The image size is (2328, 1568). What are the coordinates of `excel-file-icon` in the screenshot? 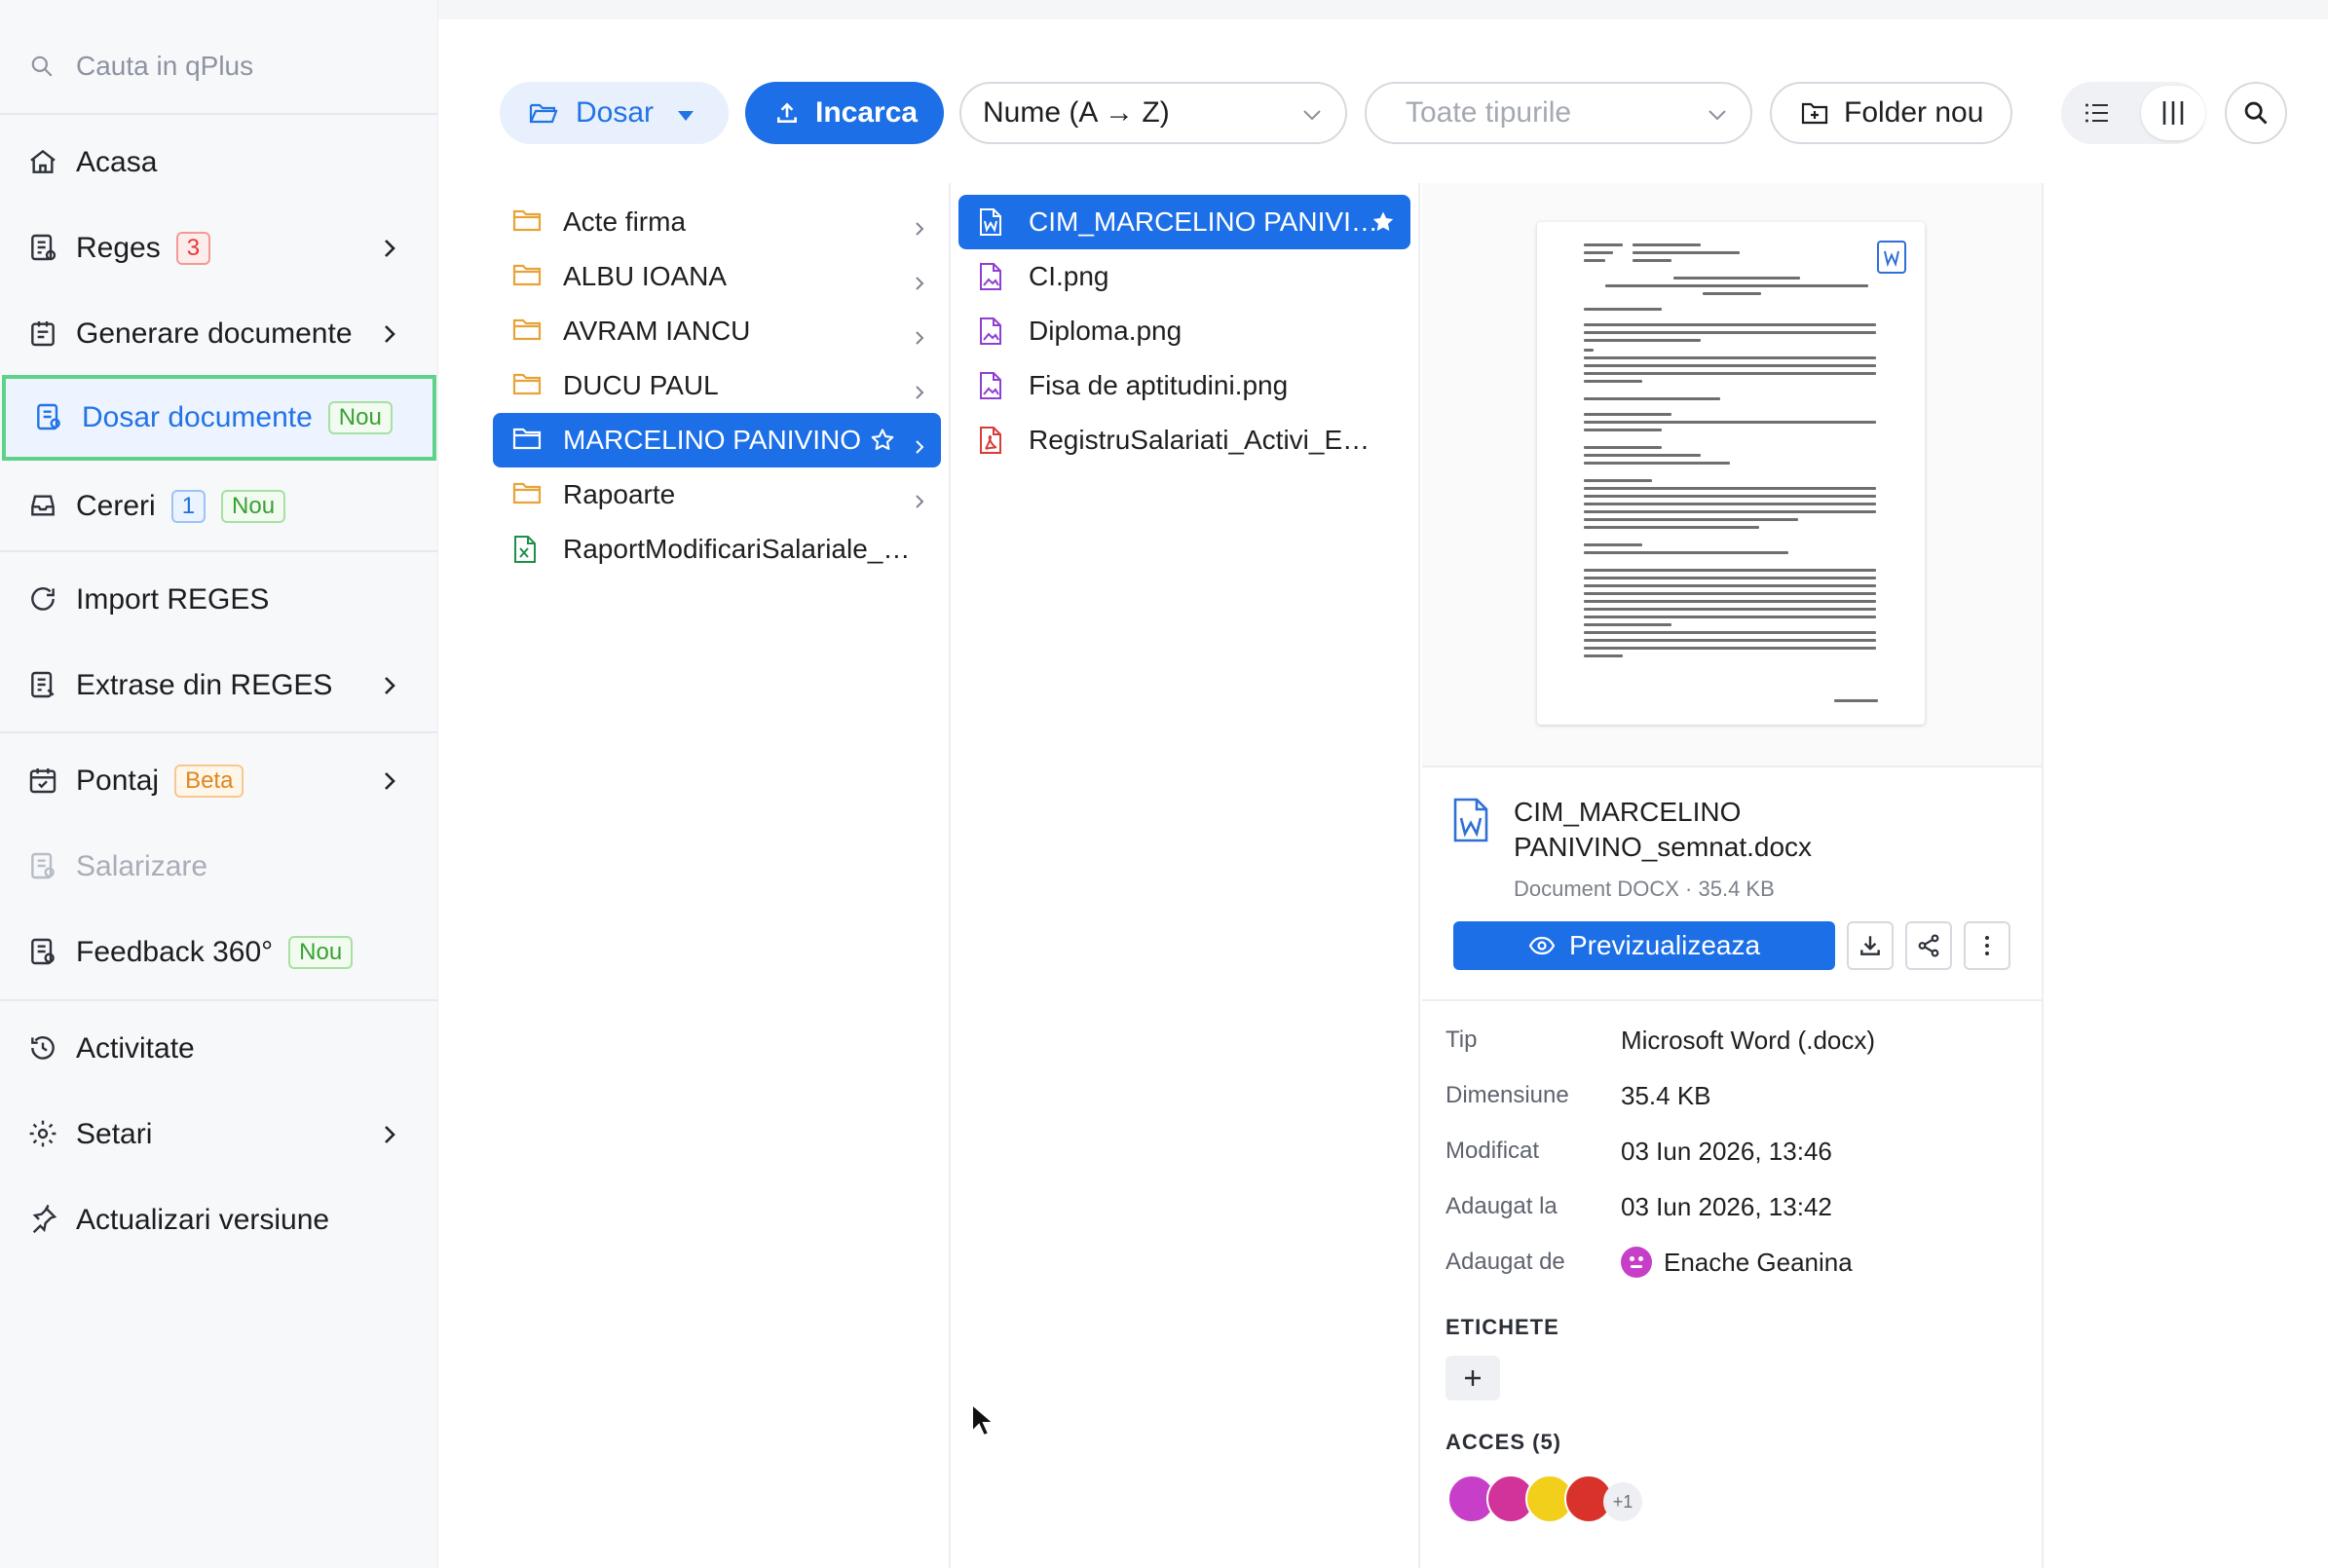 It's located at (527, 549).